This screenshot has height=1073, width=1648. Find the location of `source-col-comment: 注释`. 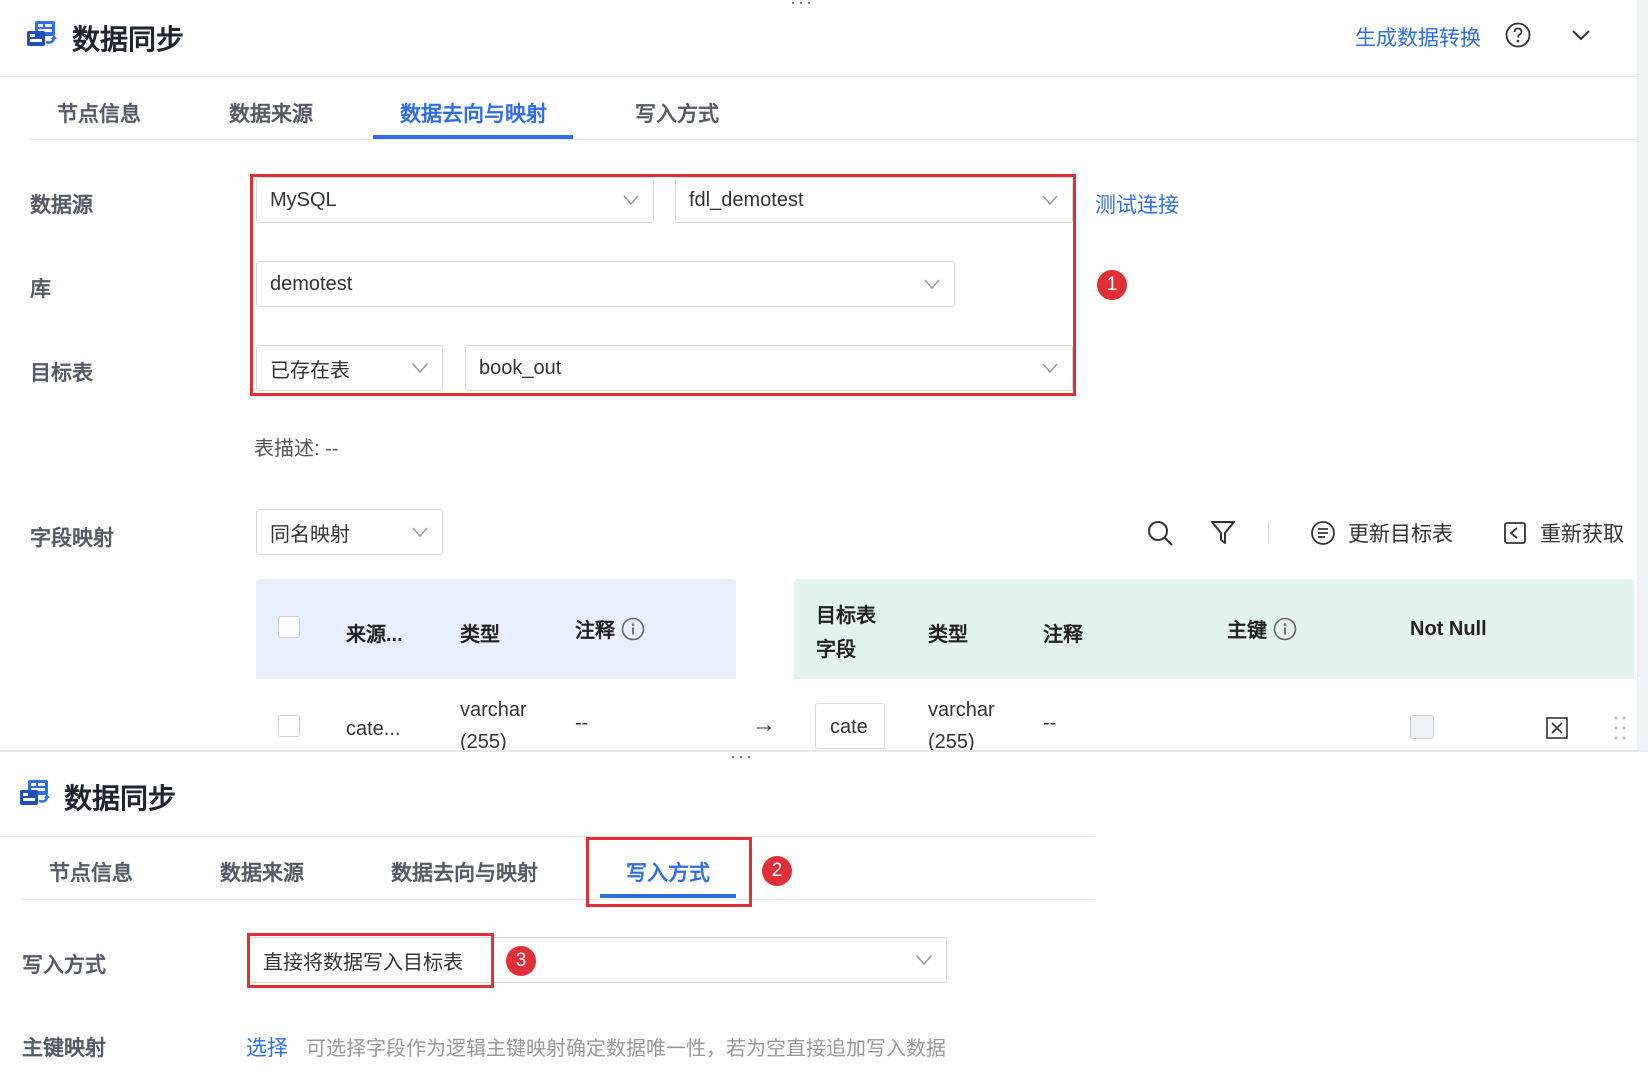

source-col-comment: 注释 is located at coordinates (610, 628).